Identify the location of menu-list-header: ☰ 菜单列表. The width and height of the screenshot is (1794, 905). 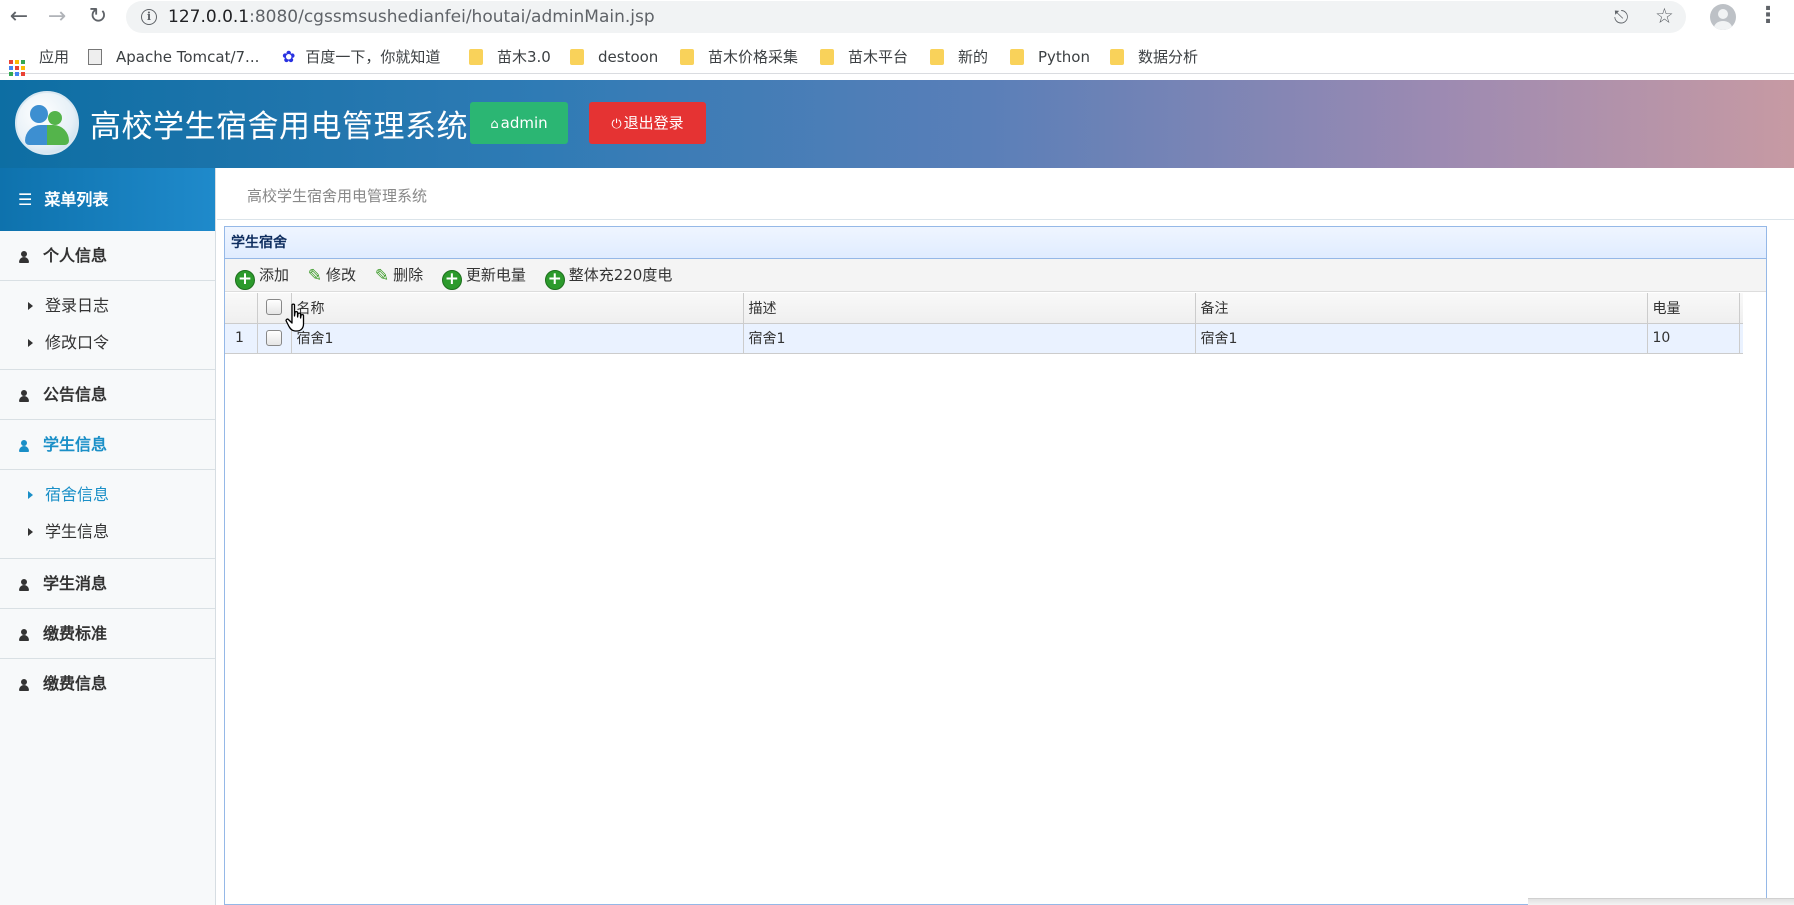
(107, 199).